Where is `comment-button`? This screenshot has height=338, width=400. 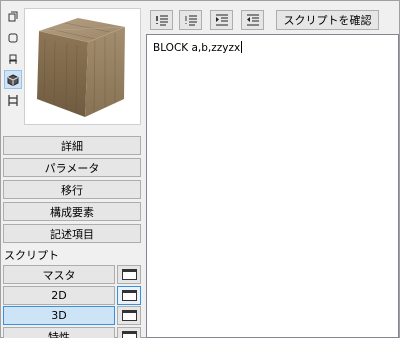 comment-button is located at coordinates (161, 20).